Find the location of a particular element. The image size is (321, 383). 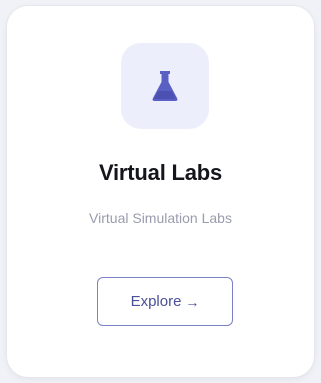

flask-icon is located at coordinates (165, 86).